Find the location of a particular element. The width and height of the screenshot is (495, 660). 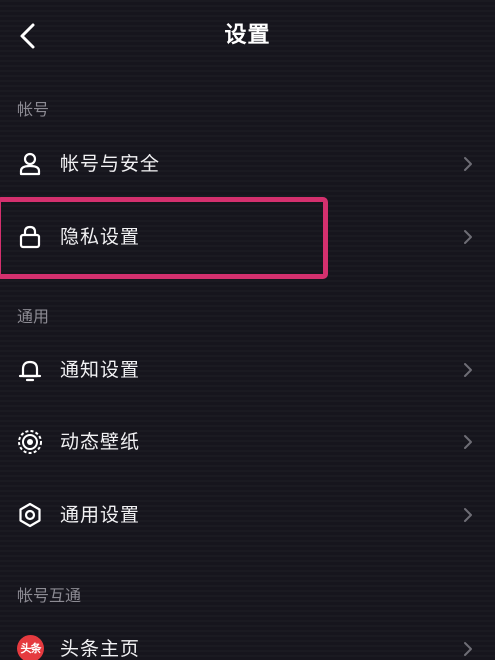

settings-item-notifications: 通知设置 is located at coordinates (247, 370).